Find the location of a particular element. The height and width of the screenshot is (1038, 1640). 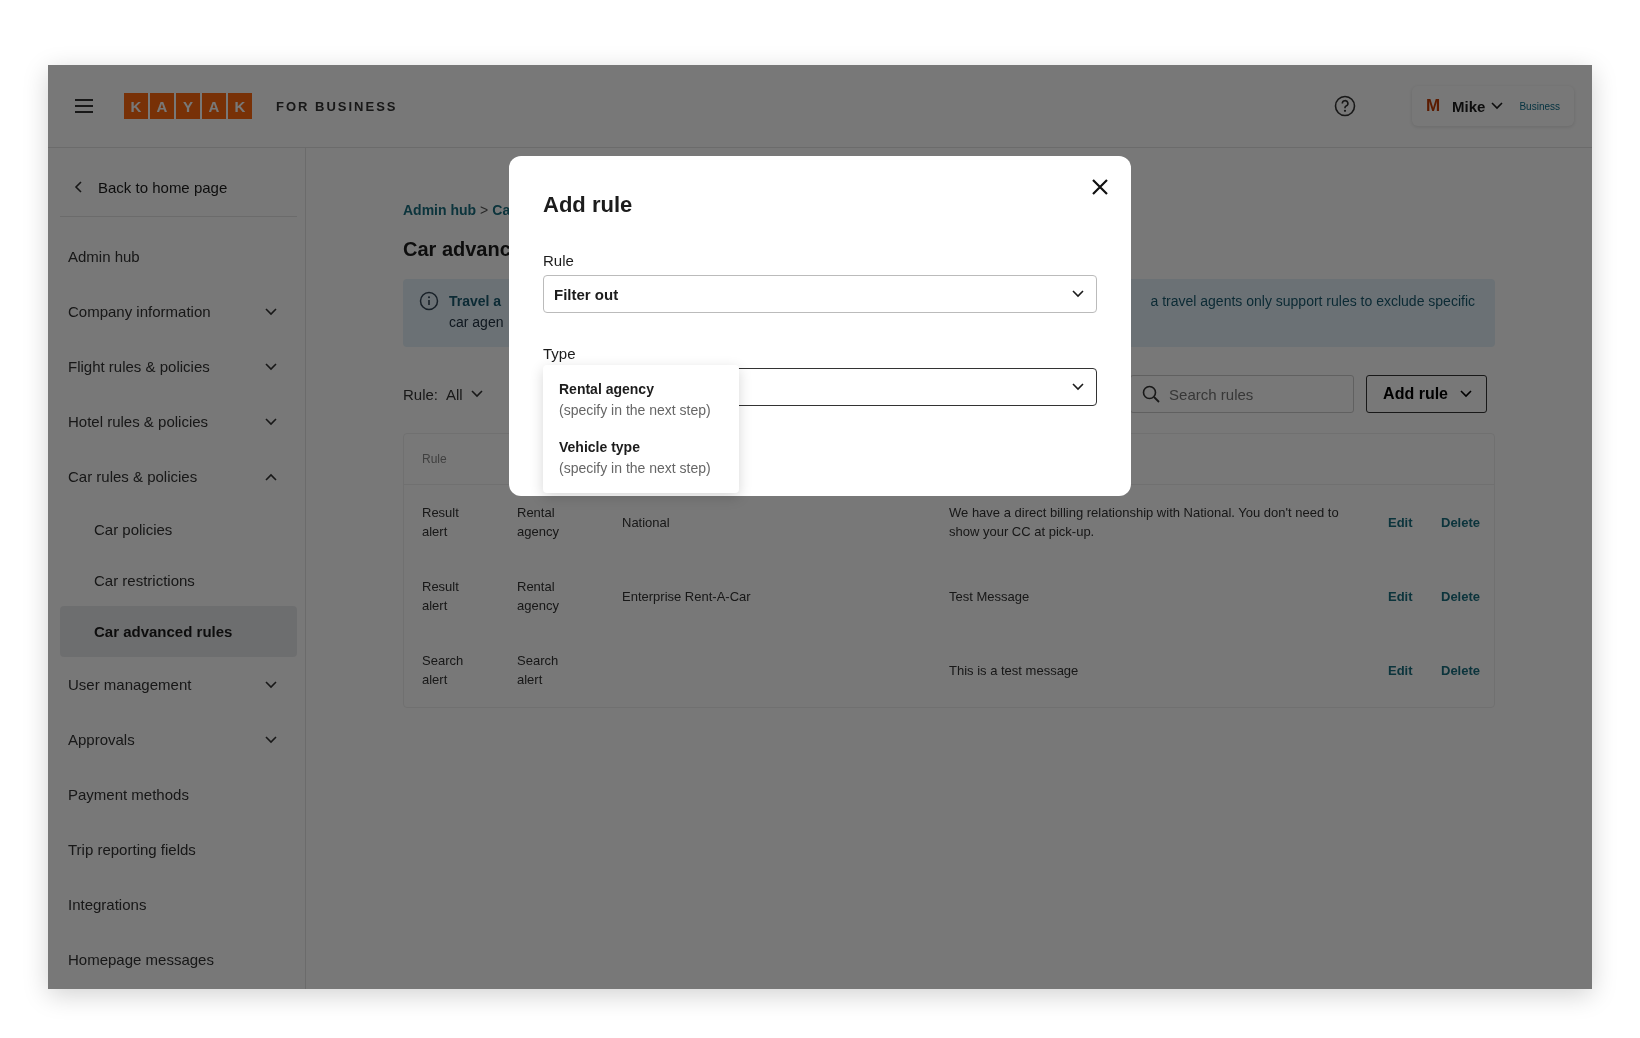

sidebar-item: Company information is located at coordinates (178, 311).